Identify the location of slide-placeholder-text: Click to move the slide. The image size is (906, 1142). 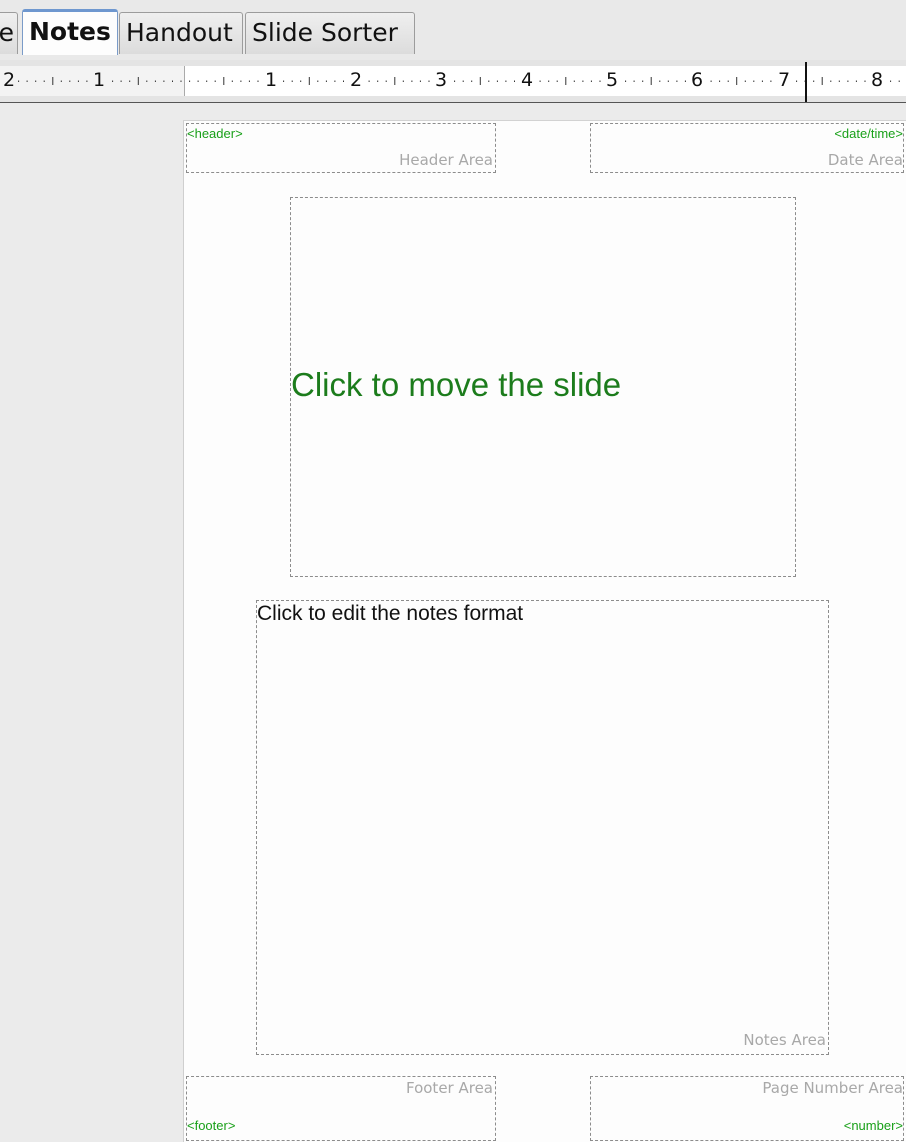
(456, 384).